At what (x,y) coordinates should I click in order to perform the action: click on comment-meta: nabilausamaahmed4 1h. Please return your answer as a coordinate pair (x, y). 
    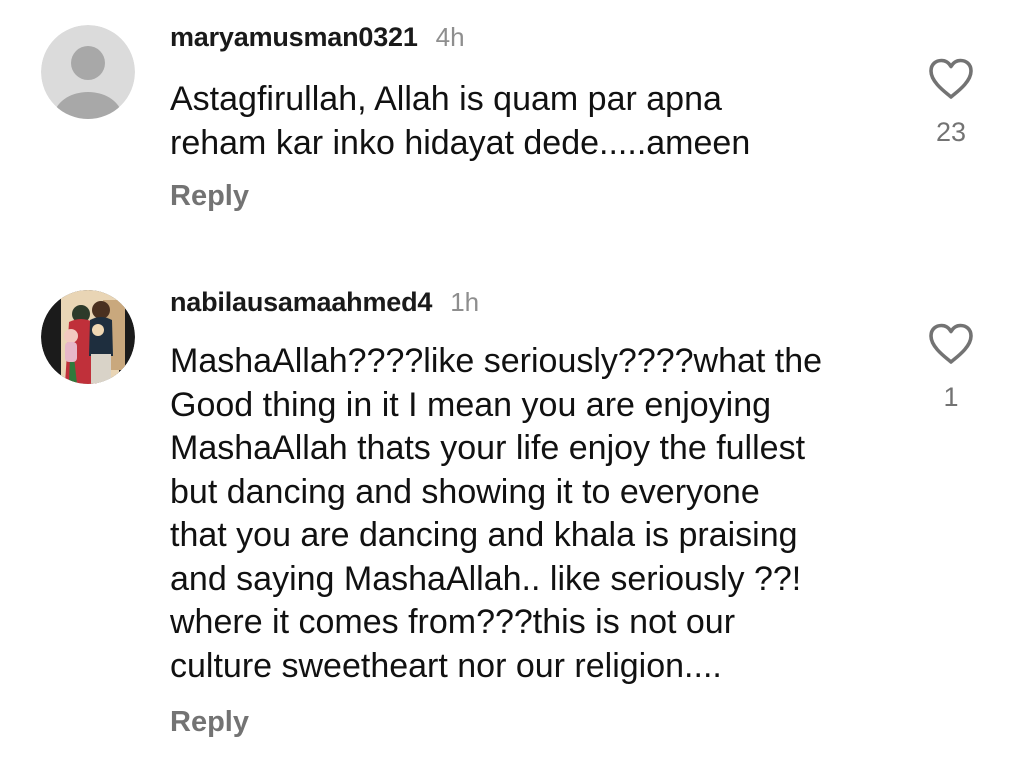
    Looking at the image, I should click on (324, 304).